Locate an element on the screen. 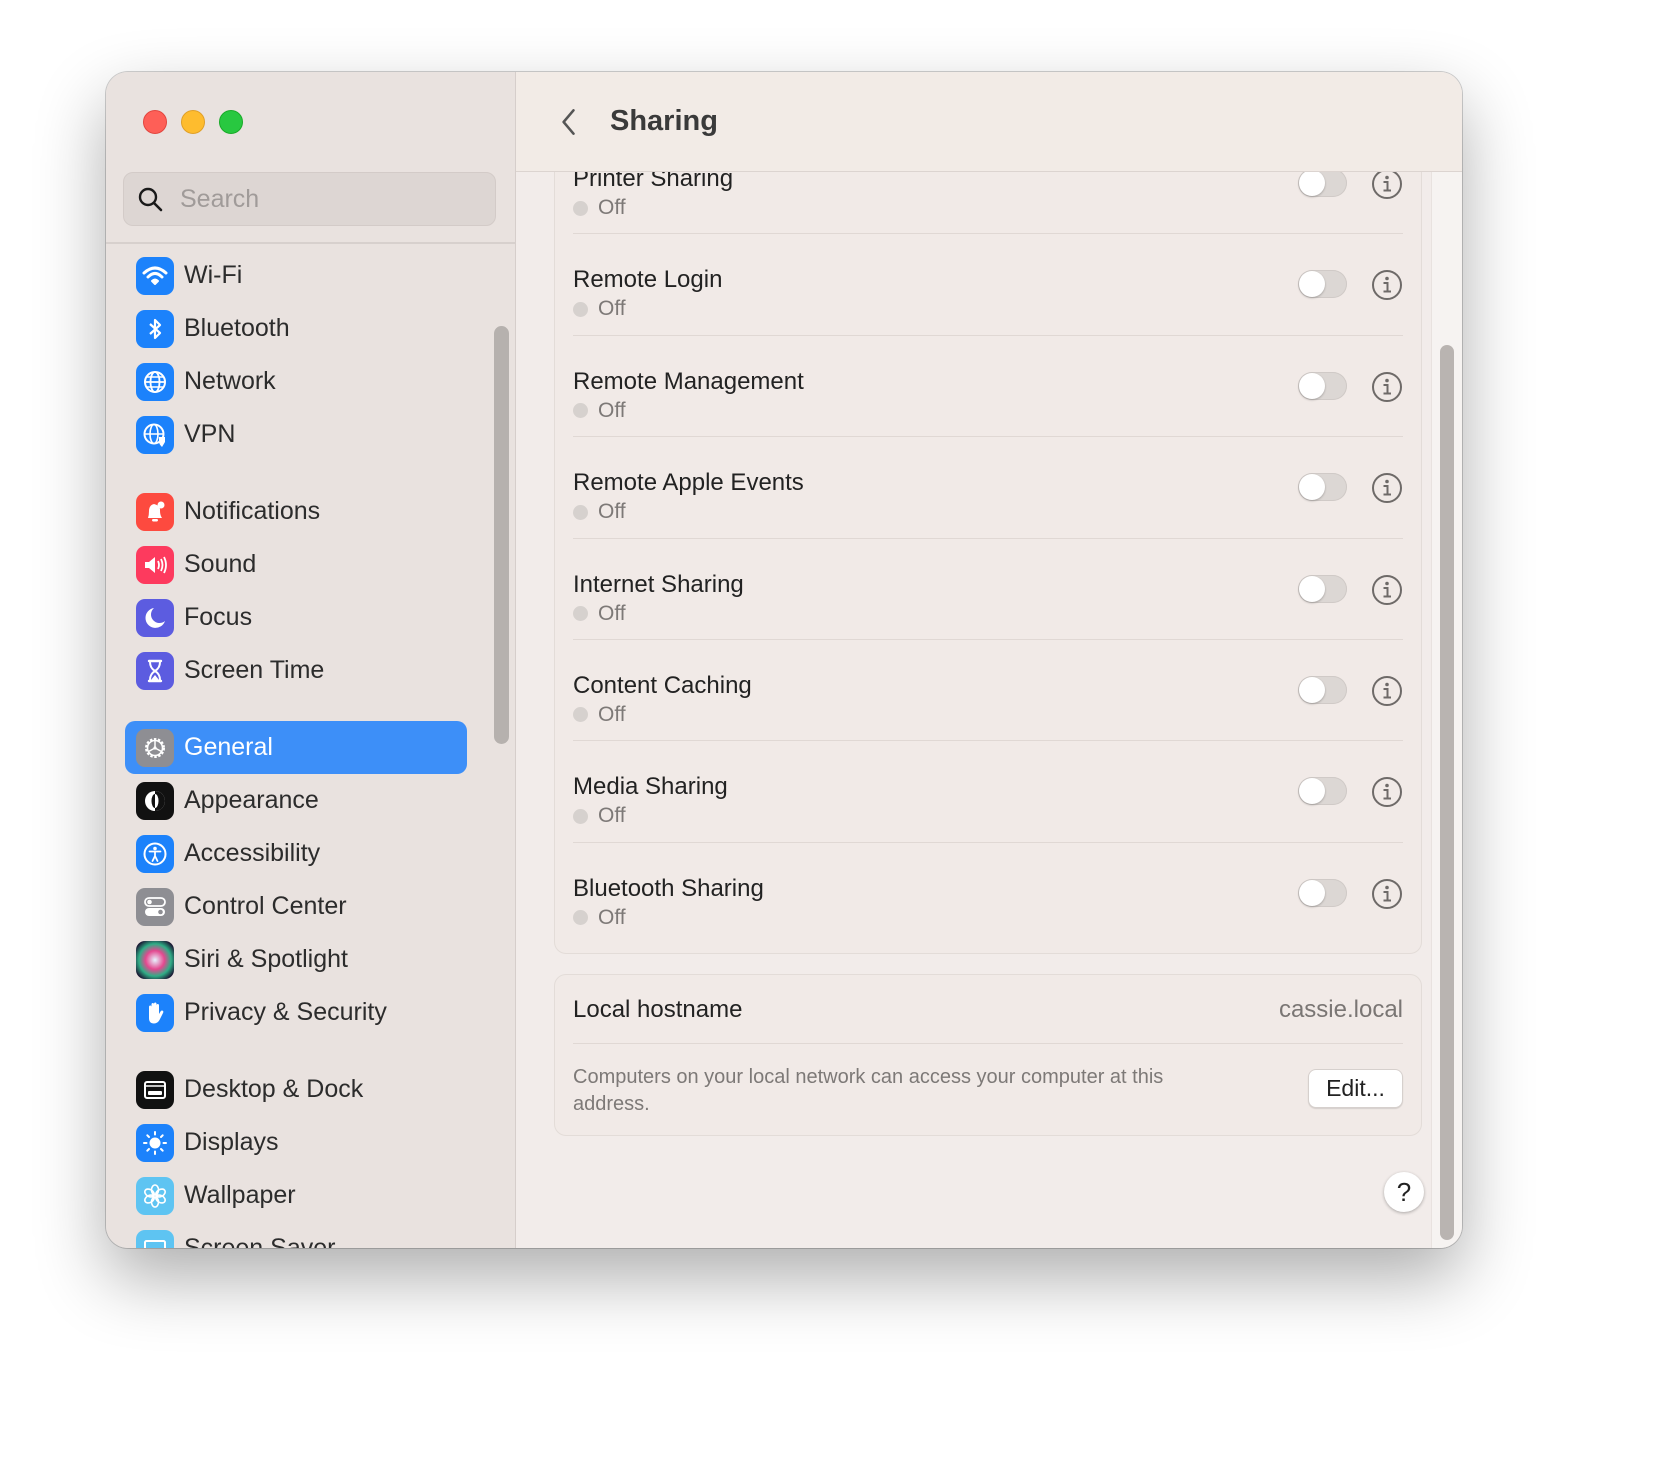 This screenshot has width=1654, height=1464. moon-icon is located at coordinates (155, 617).